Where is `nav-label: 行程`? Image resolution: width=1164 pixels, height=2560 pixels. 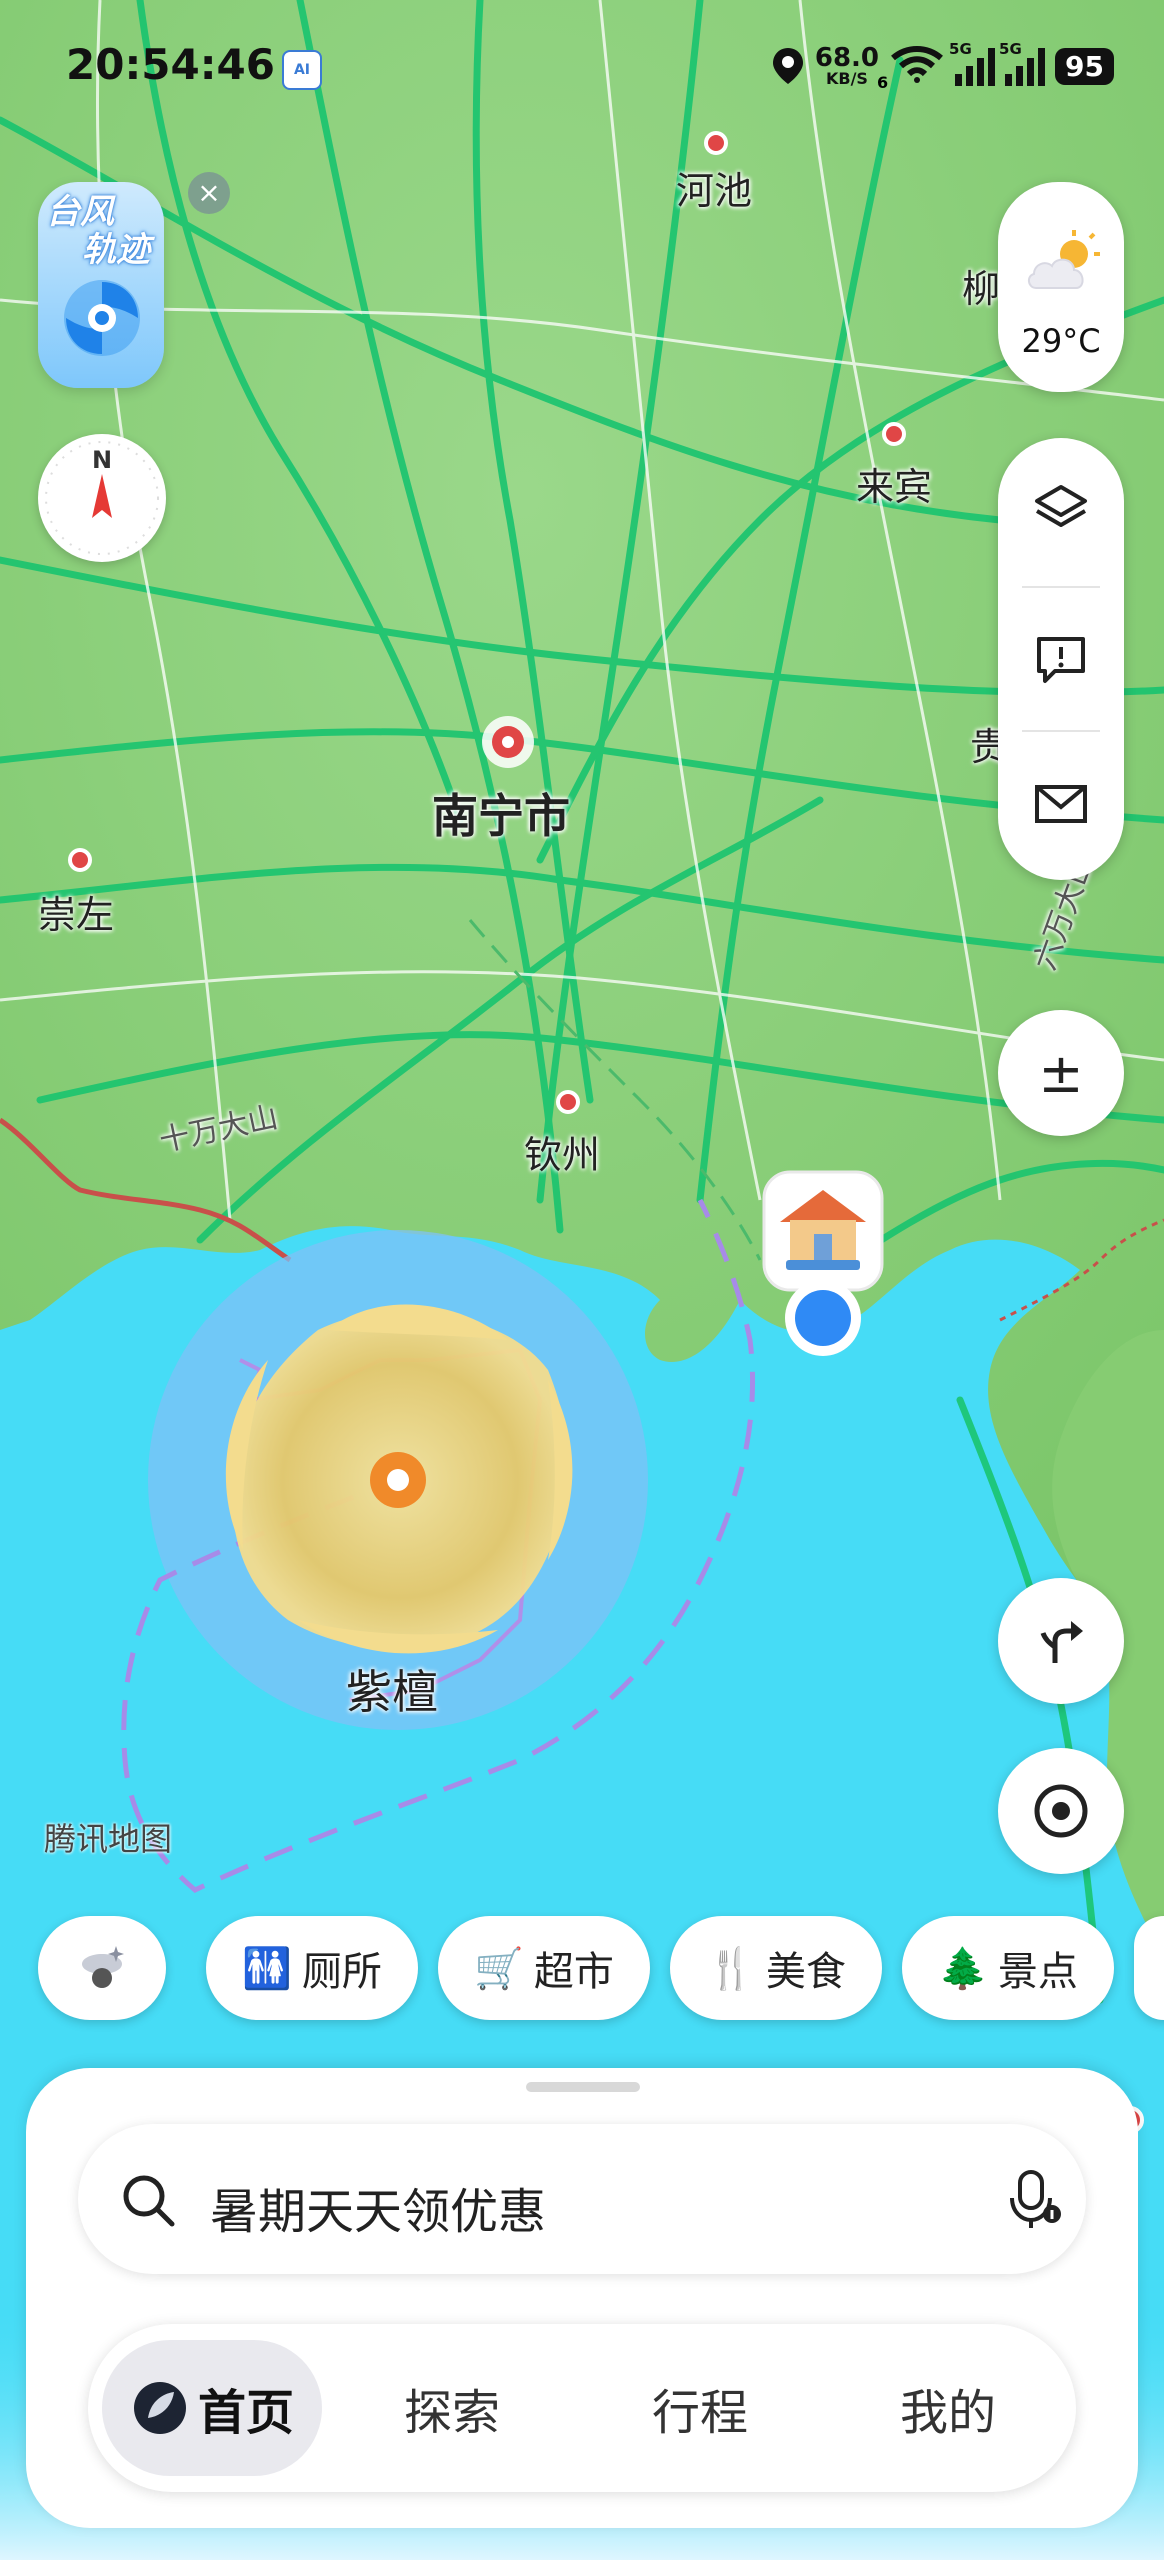
nav-label: 行程 is located at coordinates (699, 2413).